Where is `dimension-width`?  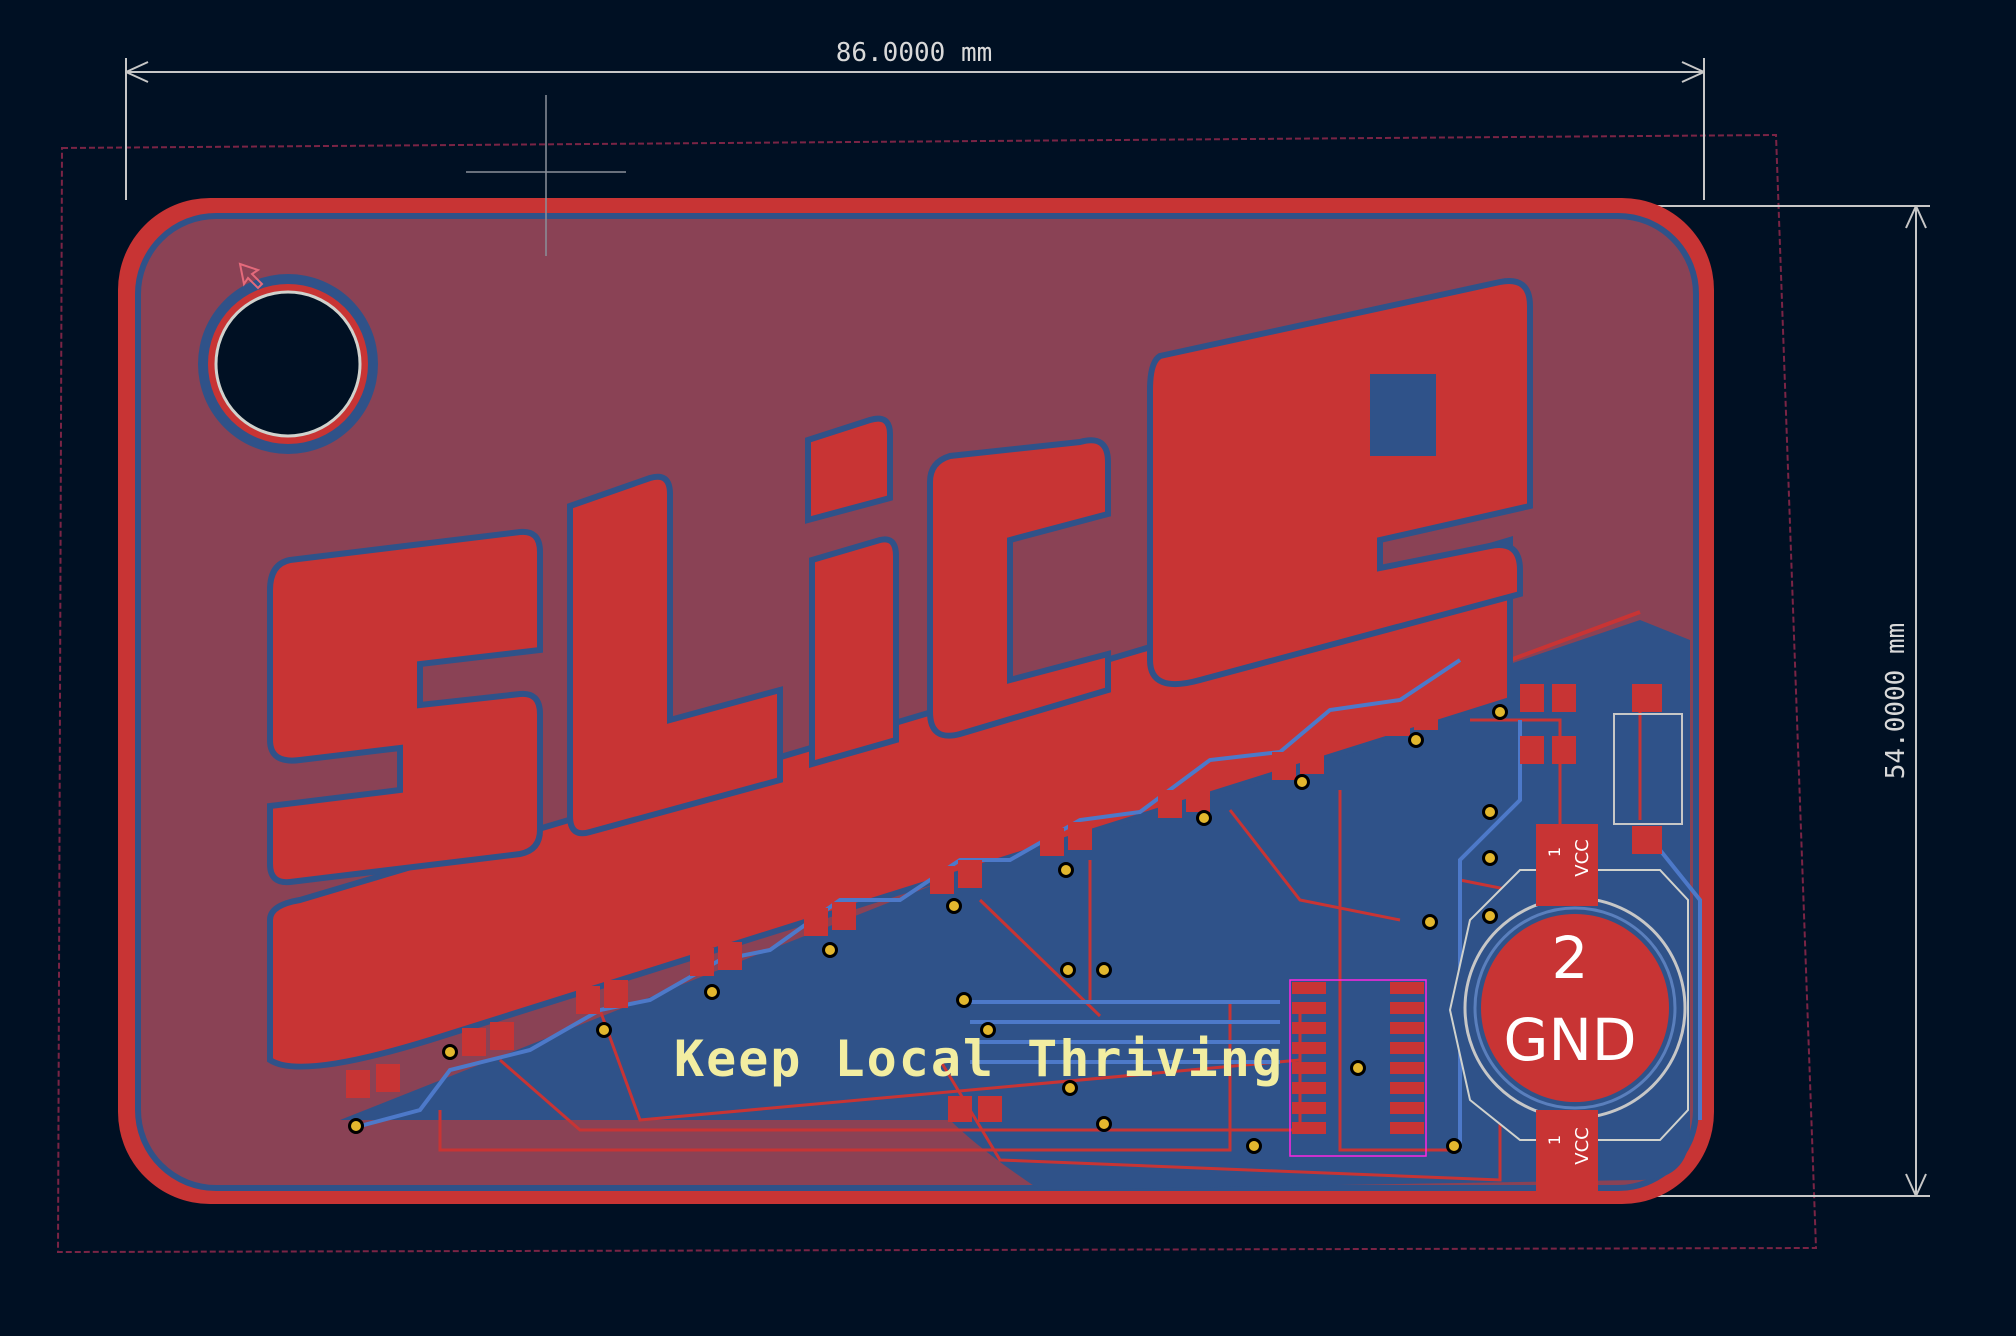
dimension-width is located at coordinates (915, 129).